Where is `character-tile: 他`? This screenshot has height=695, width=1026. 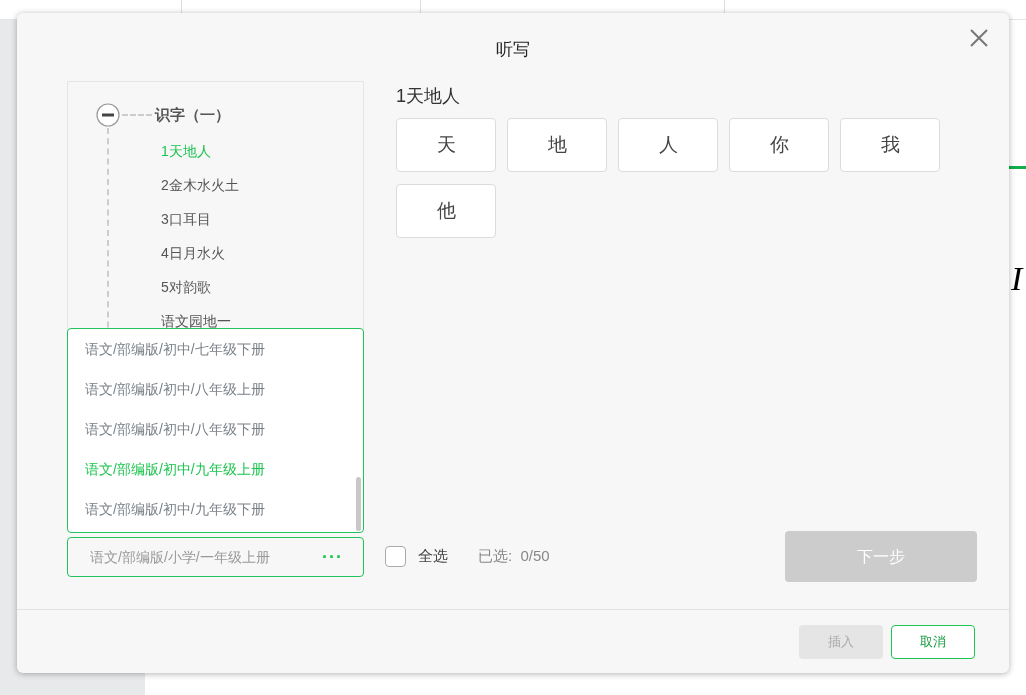
character-tile: 他 is located at coordinates (446, 211).